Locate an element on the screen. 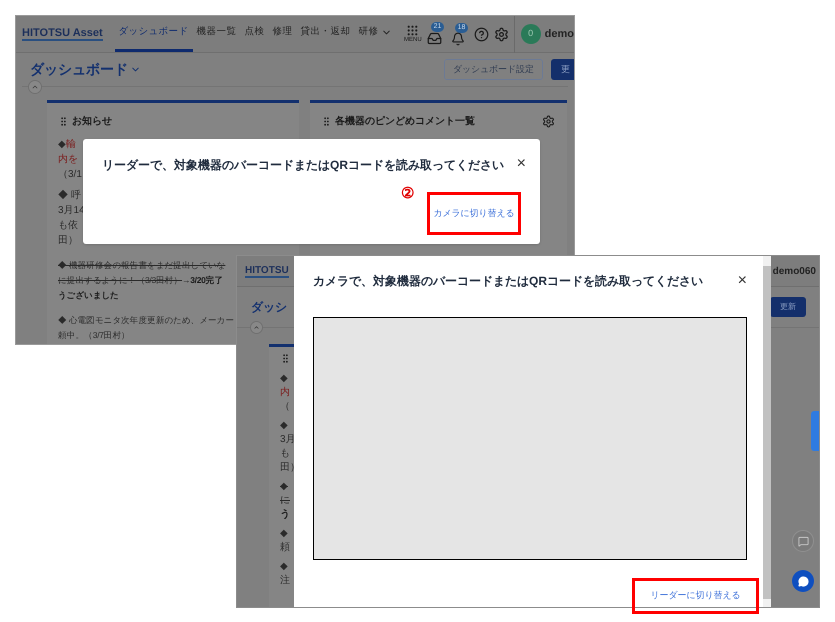  grid-icon is located at coordinates (413, 30).